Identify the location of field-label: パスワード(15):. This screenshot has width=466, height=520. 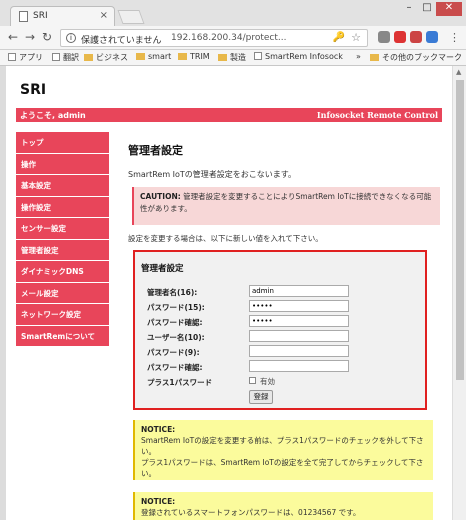
(176, 307).